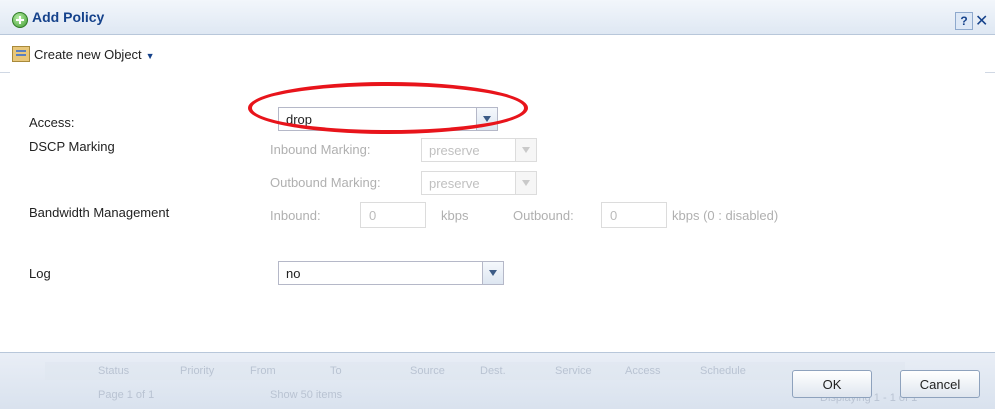 The image size is (995, 409). I want to click on background-grid-col: Priority, so click(197, 371).